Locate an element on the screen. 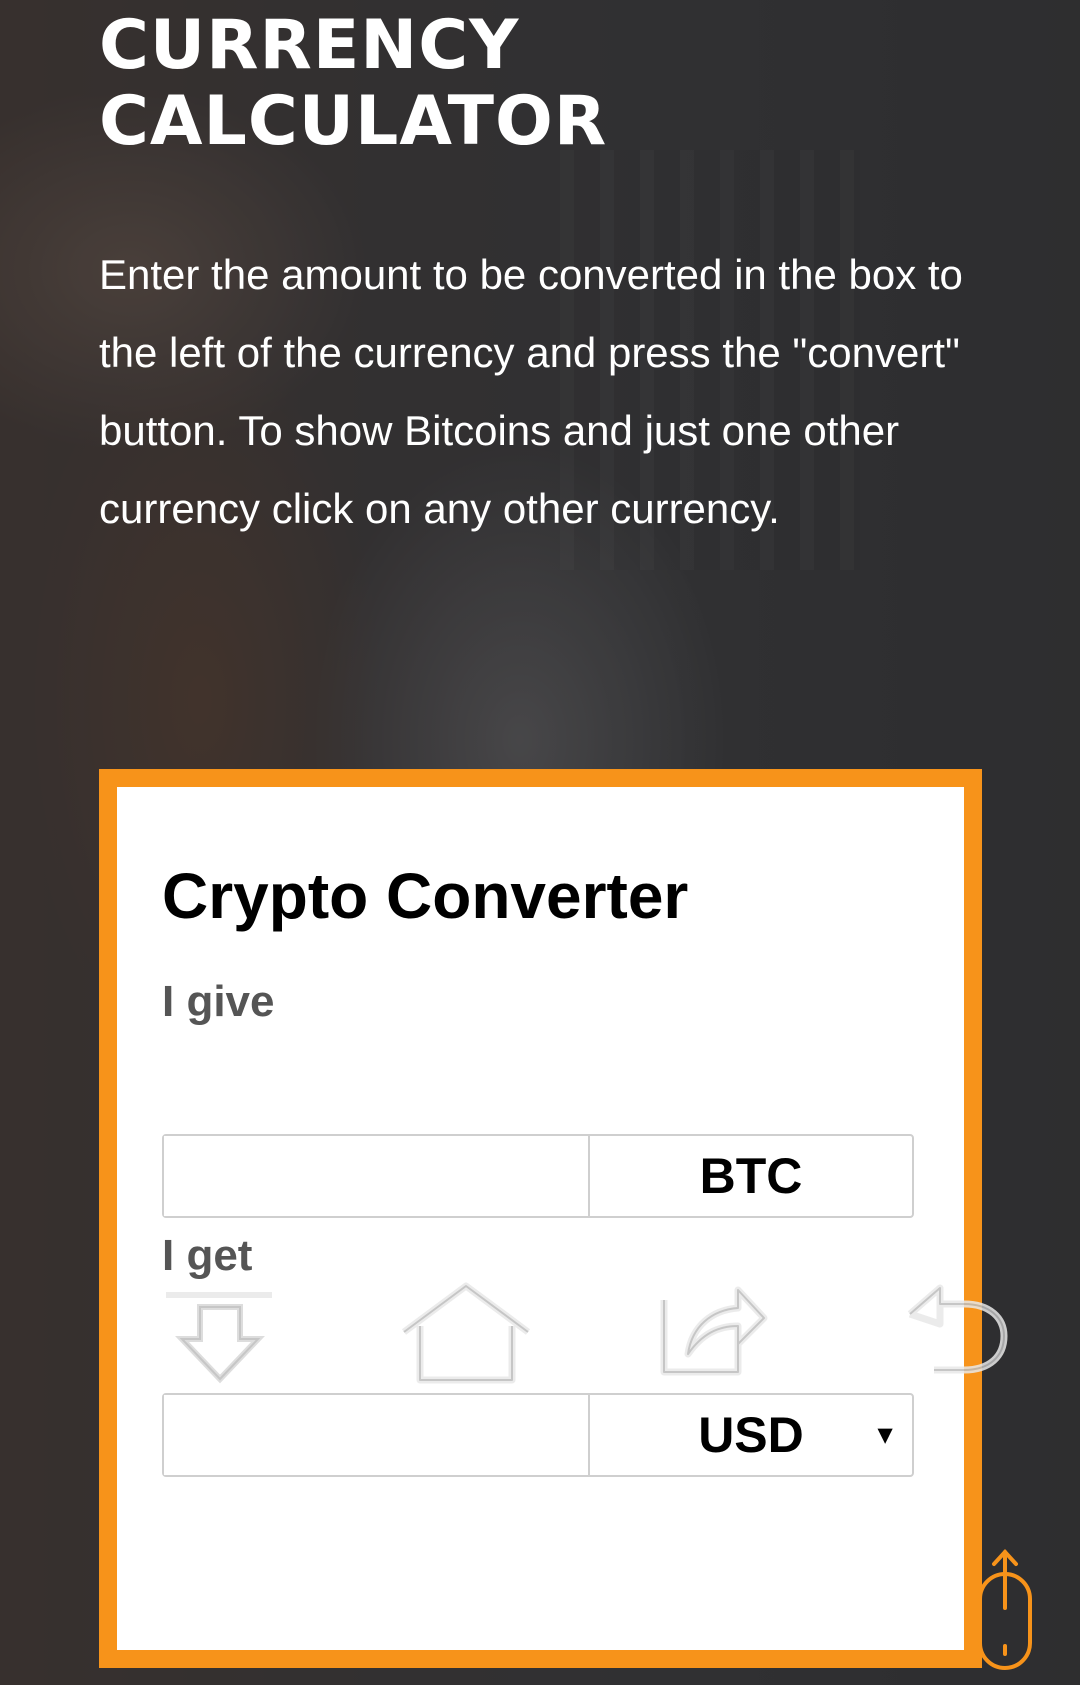 The width and height of the screenshot is (1080, 1685). get-label: I get is located at coordinates (207, 1255).